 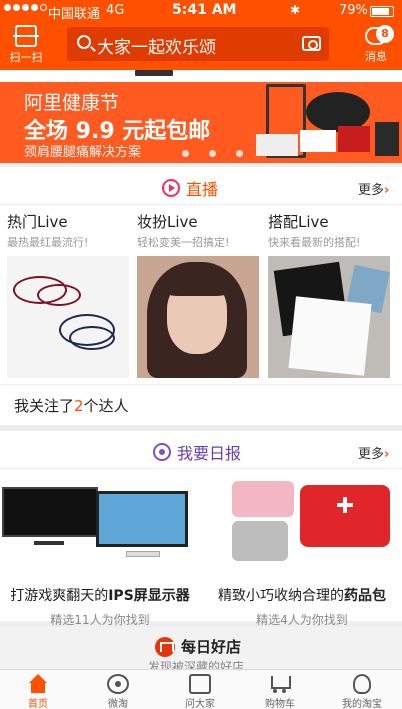 What do you see at coordinates (198, 317) in the screenshot?
I see `host-portrait-image` at bounding box center [198, 317].